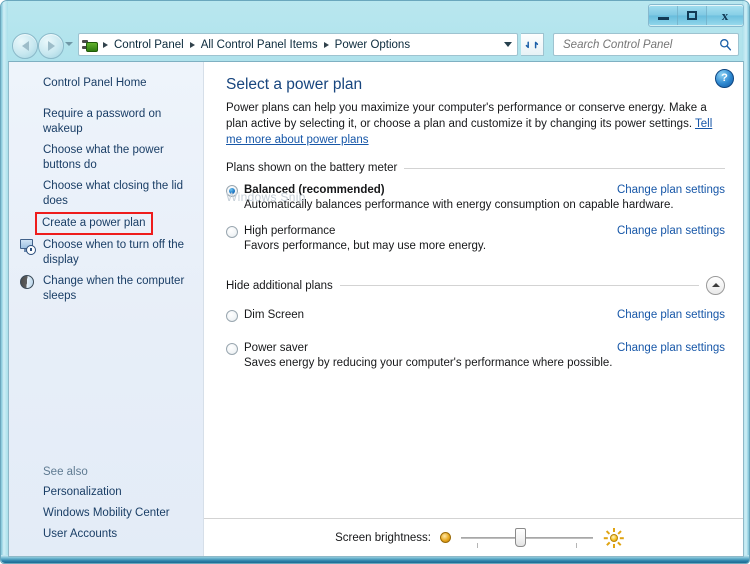 The image size is (750, 564). I want to click on screen-brightness-bar: Screen brightness:, so click(473, 537).